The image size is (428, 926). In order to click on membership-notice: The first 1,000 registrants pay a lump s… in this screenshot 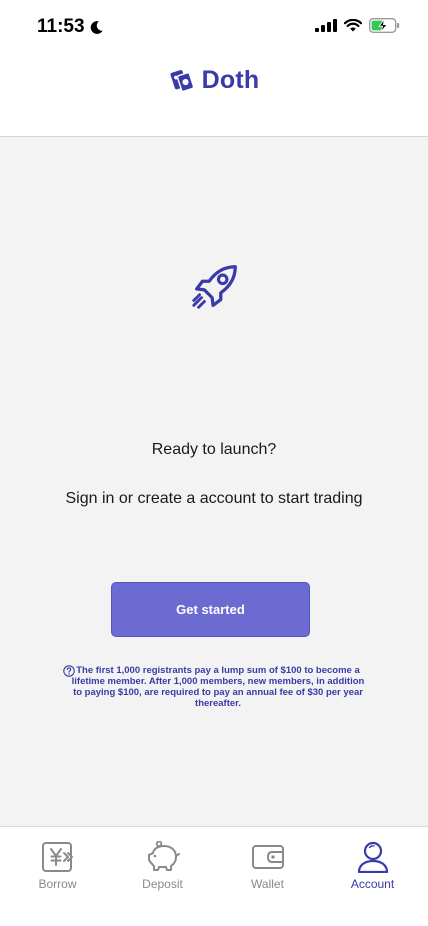, I will do `click(215, 687)`.